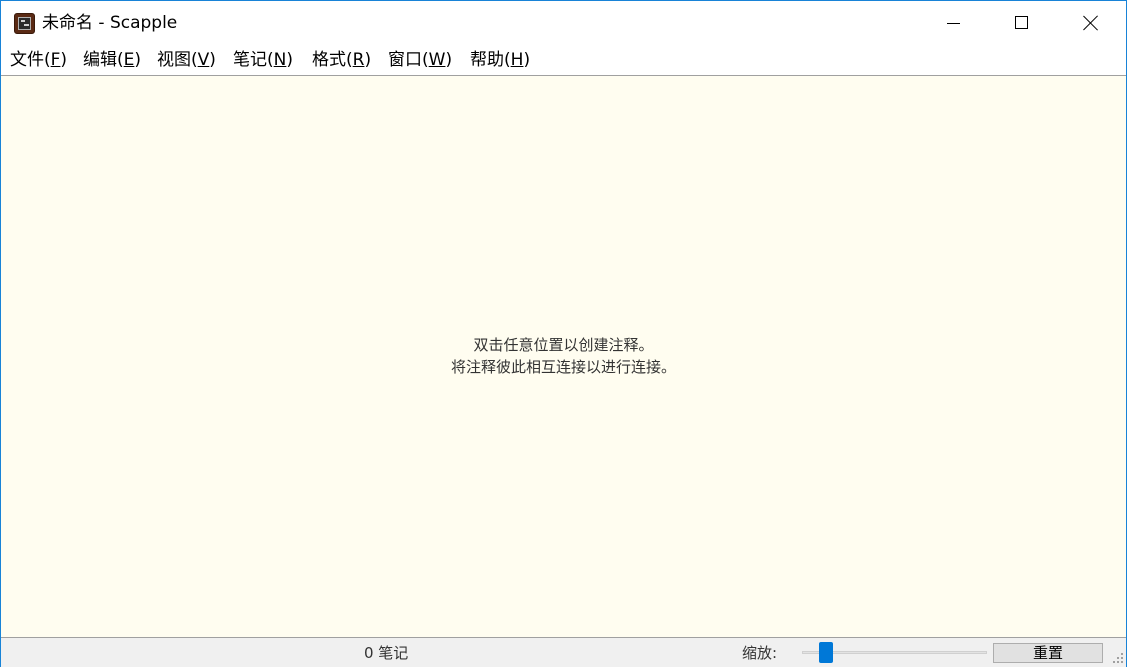 Image resolution: width=1127 pixels, height=667 pixels. What do you see at coordinates (1118, 659) in the screenshot?
I see `resize-grip-icon` at bounding box center [1118, 659].